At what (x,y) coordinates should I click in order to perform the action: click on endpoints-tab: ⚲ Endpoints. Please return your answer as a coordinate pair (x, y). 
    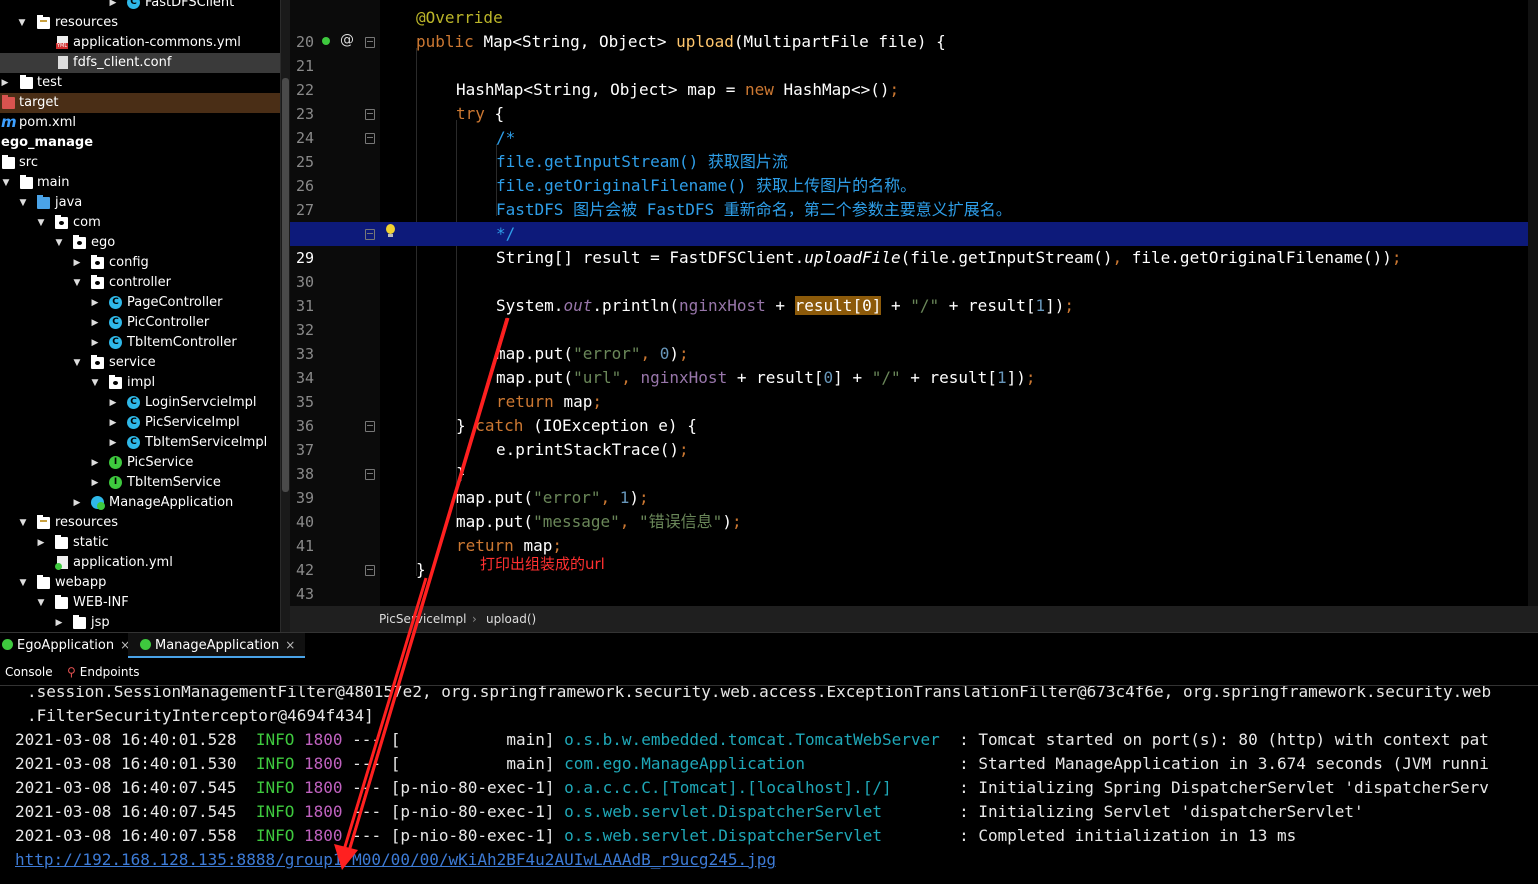
    Looking at the image, I should click on (103, 672).